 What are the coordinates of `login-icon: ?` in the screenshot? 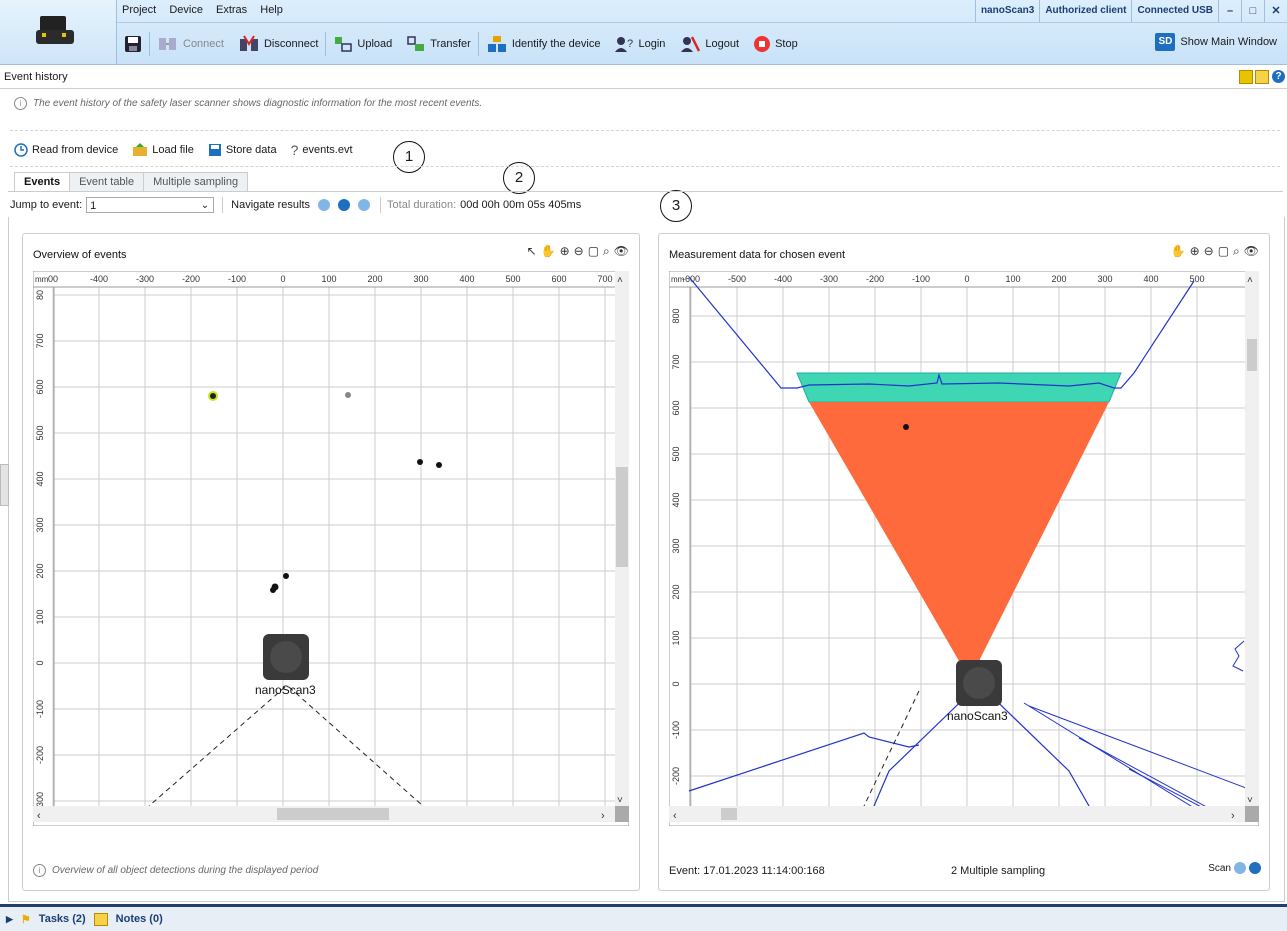 It's located at (624, 44).